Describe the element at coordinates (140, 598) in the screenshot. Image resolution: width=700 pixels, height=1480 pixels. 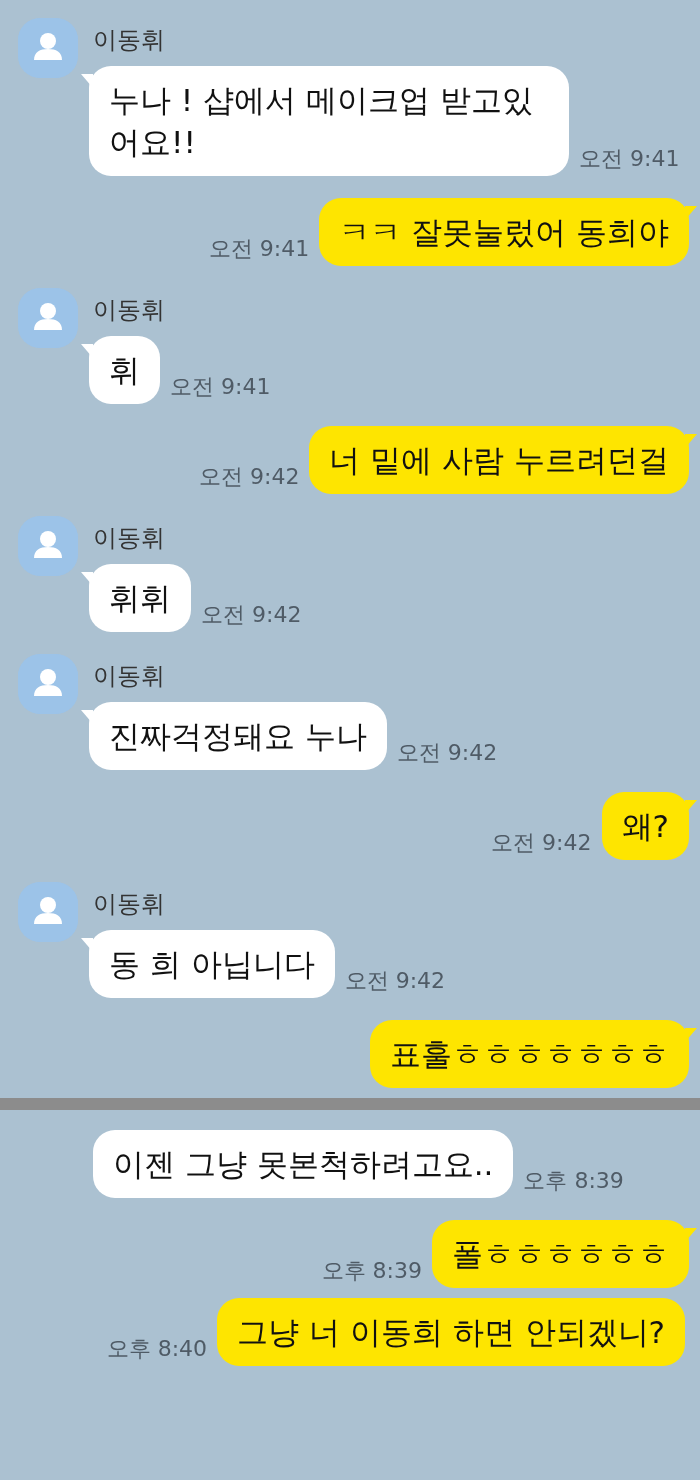
I see `message-bubble: 휘휘` at that location.